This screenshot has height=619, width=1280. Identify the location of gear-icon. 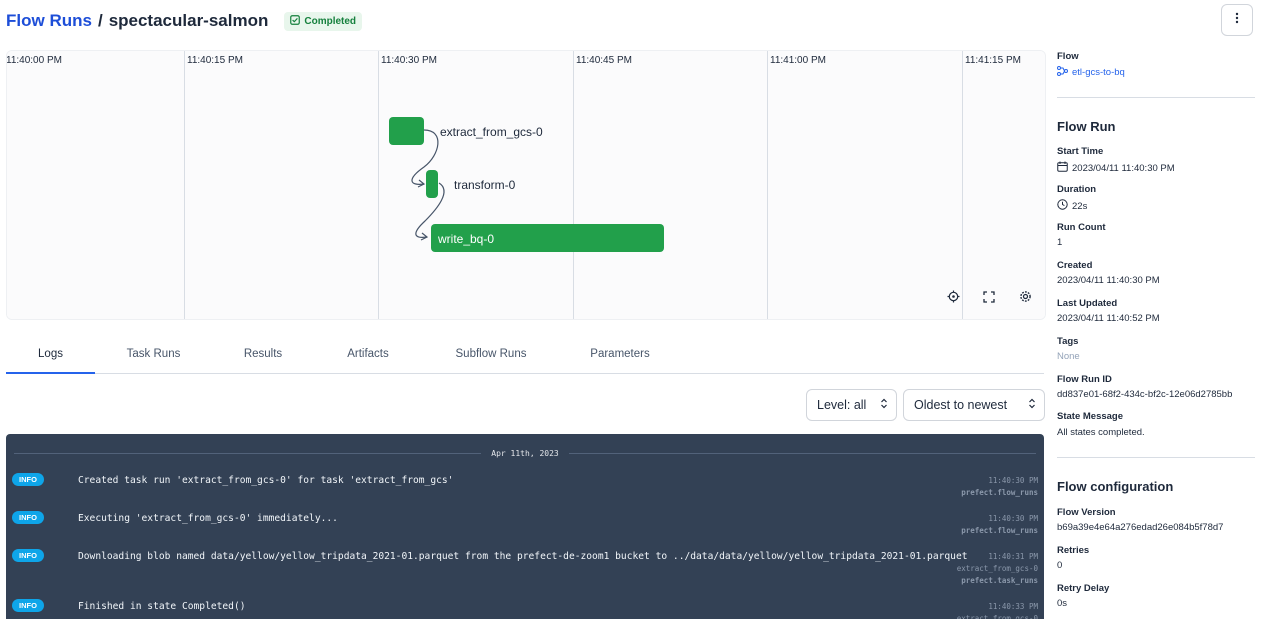
(1025, 299).